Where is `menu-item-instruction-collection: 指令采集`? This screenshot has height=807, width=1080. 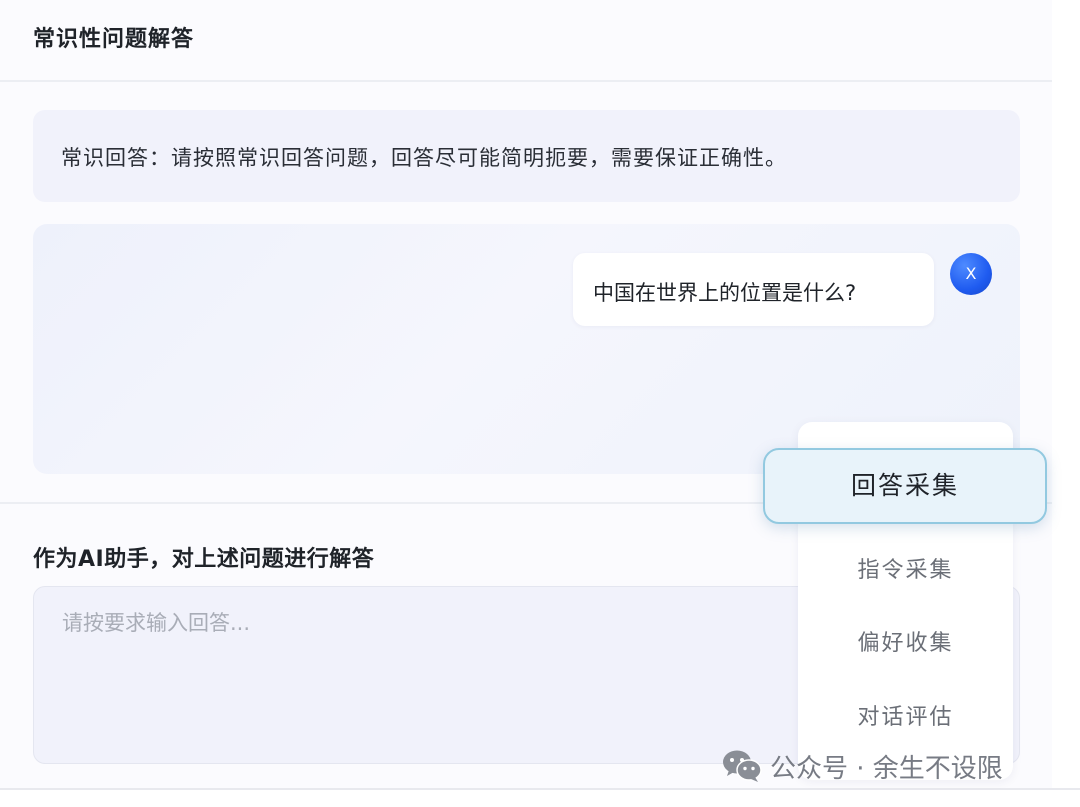
menu-item-instruction-collection: 指令采集 is located at coordinates (905, 568).